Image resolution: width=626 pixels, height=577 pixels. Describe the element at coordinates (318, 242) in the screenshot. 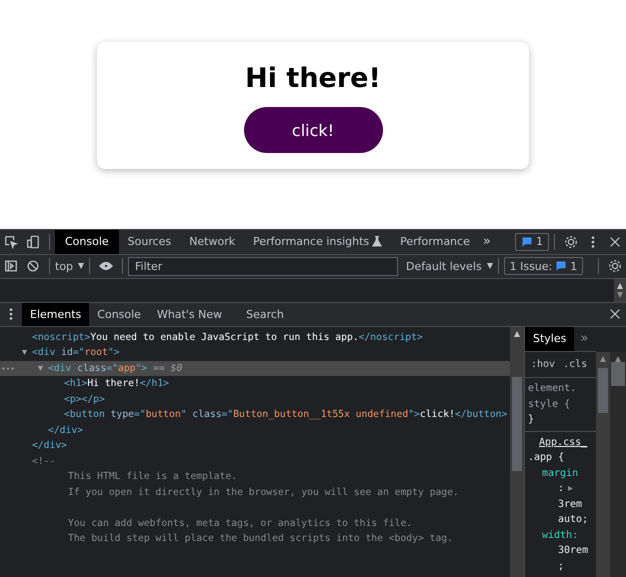

I see `panel-tab: Performance insights` at that location.